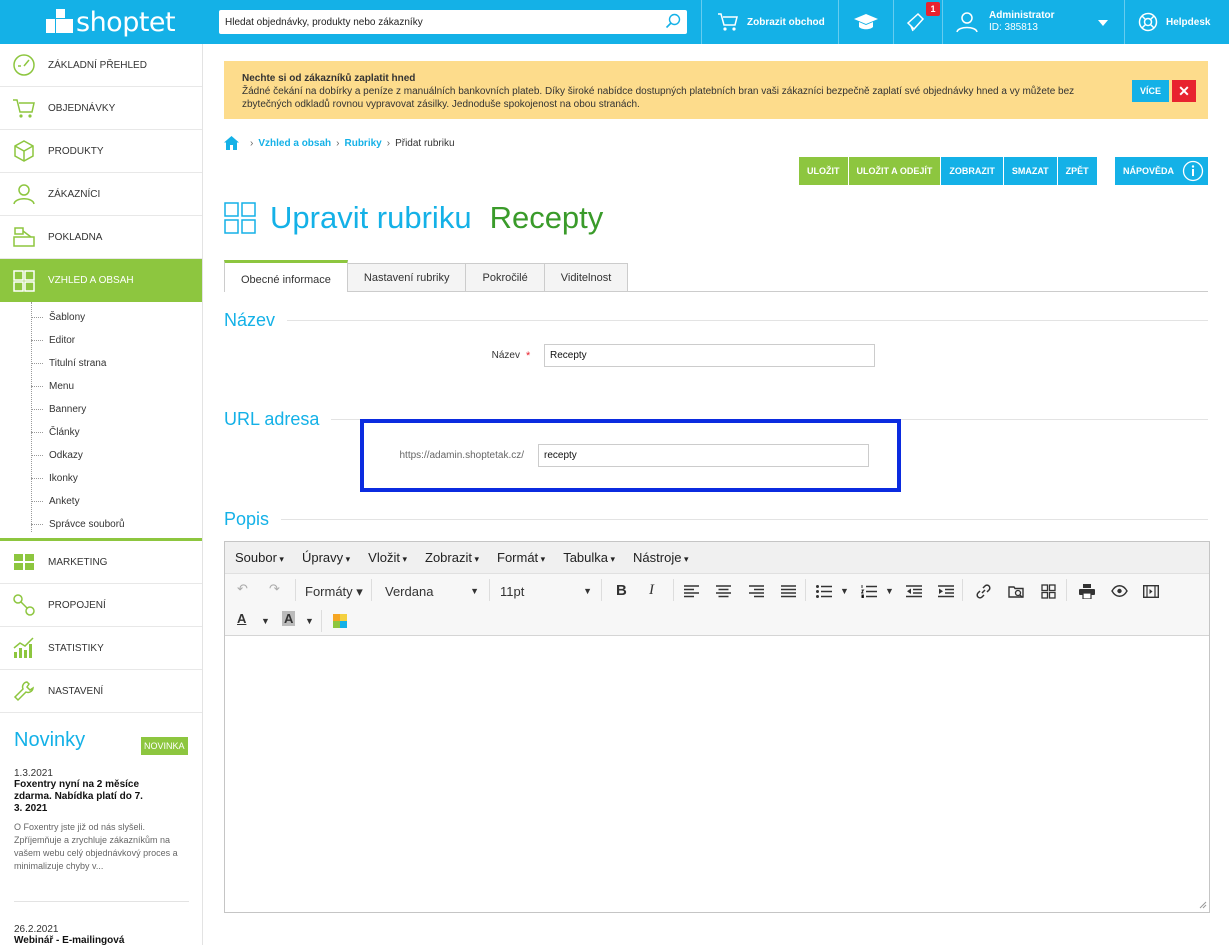 The image size is (1229, 945). Describe the element at coordinates (286, 276) in the screenshot. I see `tab-general: Obecné informace` at that location.